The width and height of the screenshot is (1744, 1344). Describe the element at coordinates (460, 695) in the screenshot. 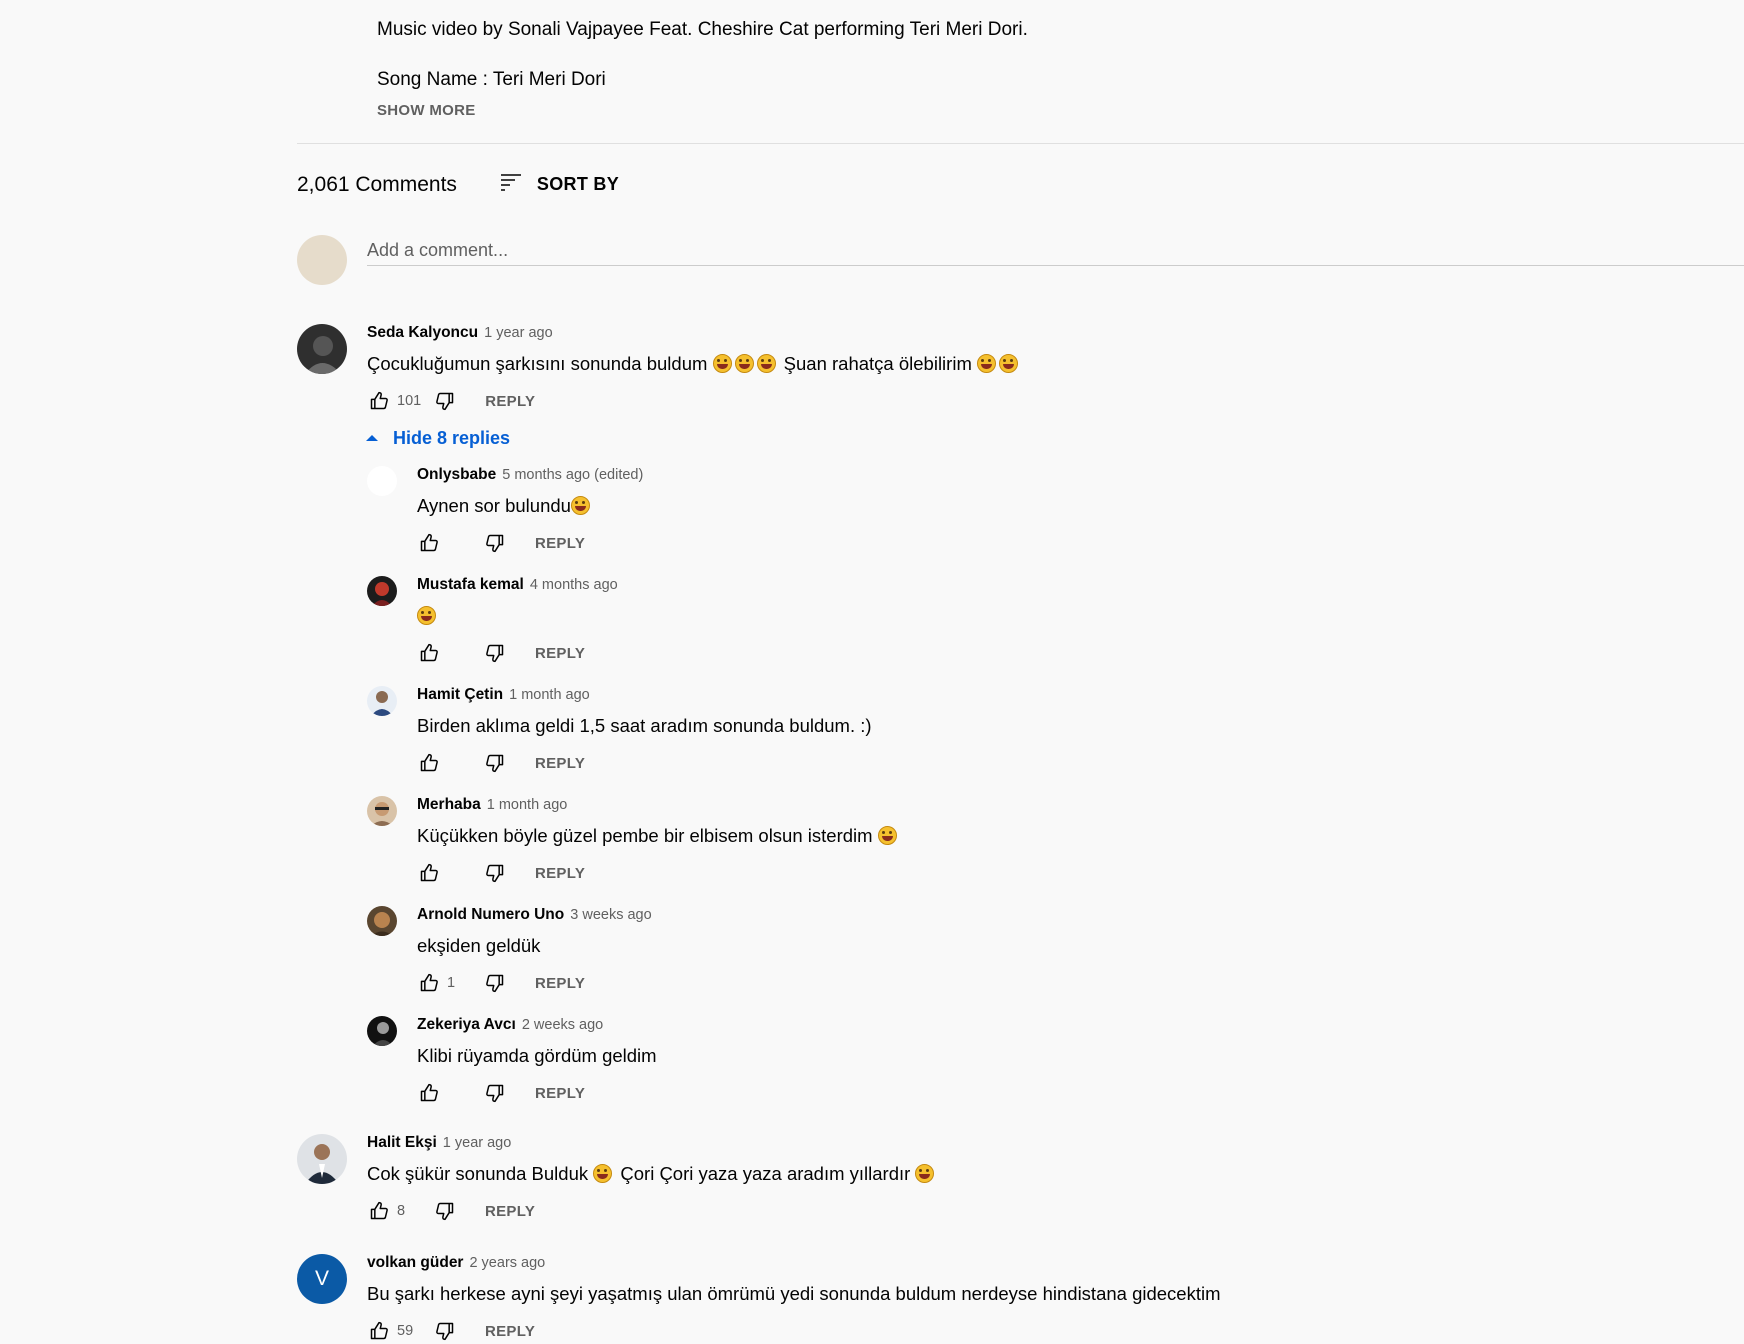

I see `reply-author: Hamit Çetin` at that location.